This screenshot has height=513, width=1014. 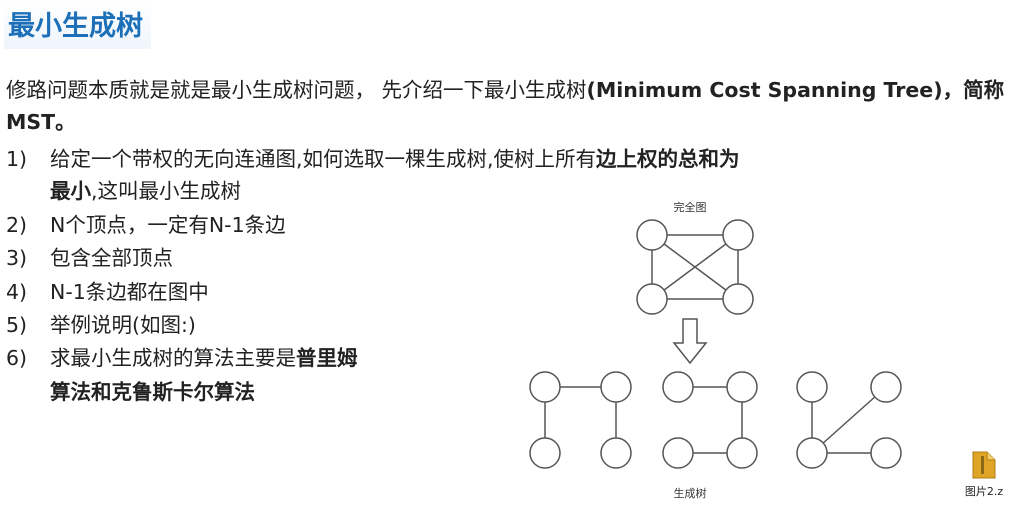 I want to click on list-item-1-continuation: 最小,这叫最小生成树, so click(x=145, y=191).